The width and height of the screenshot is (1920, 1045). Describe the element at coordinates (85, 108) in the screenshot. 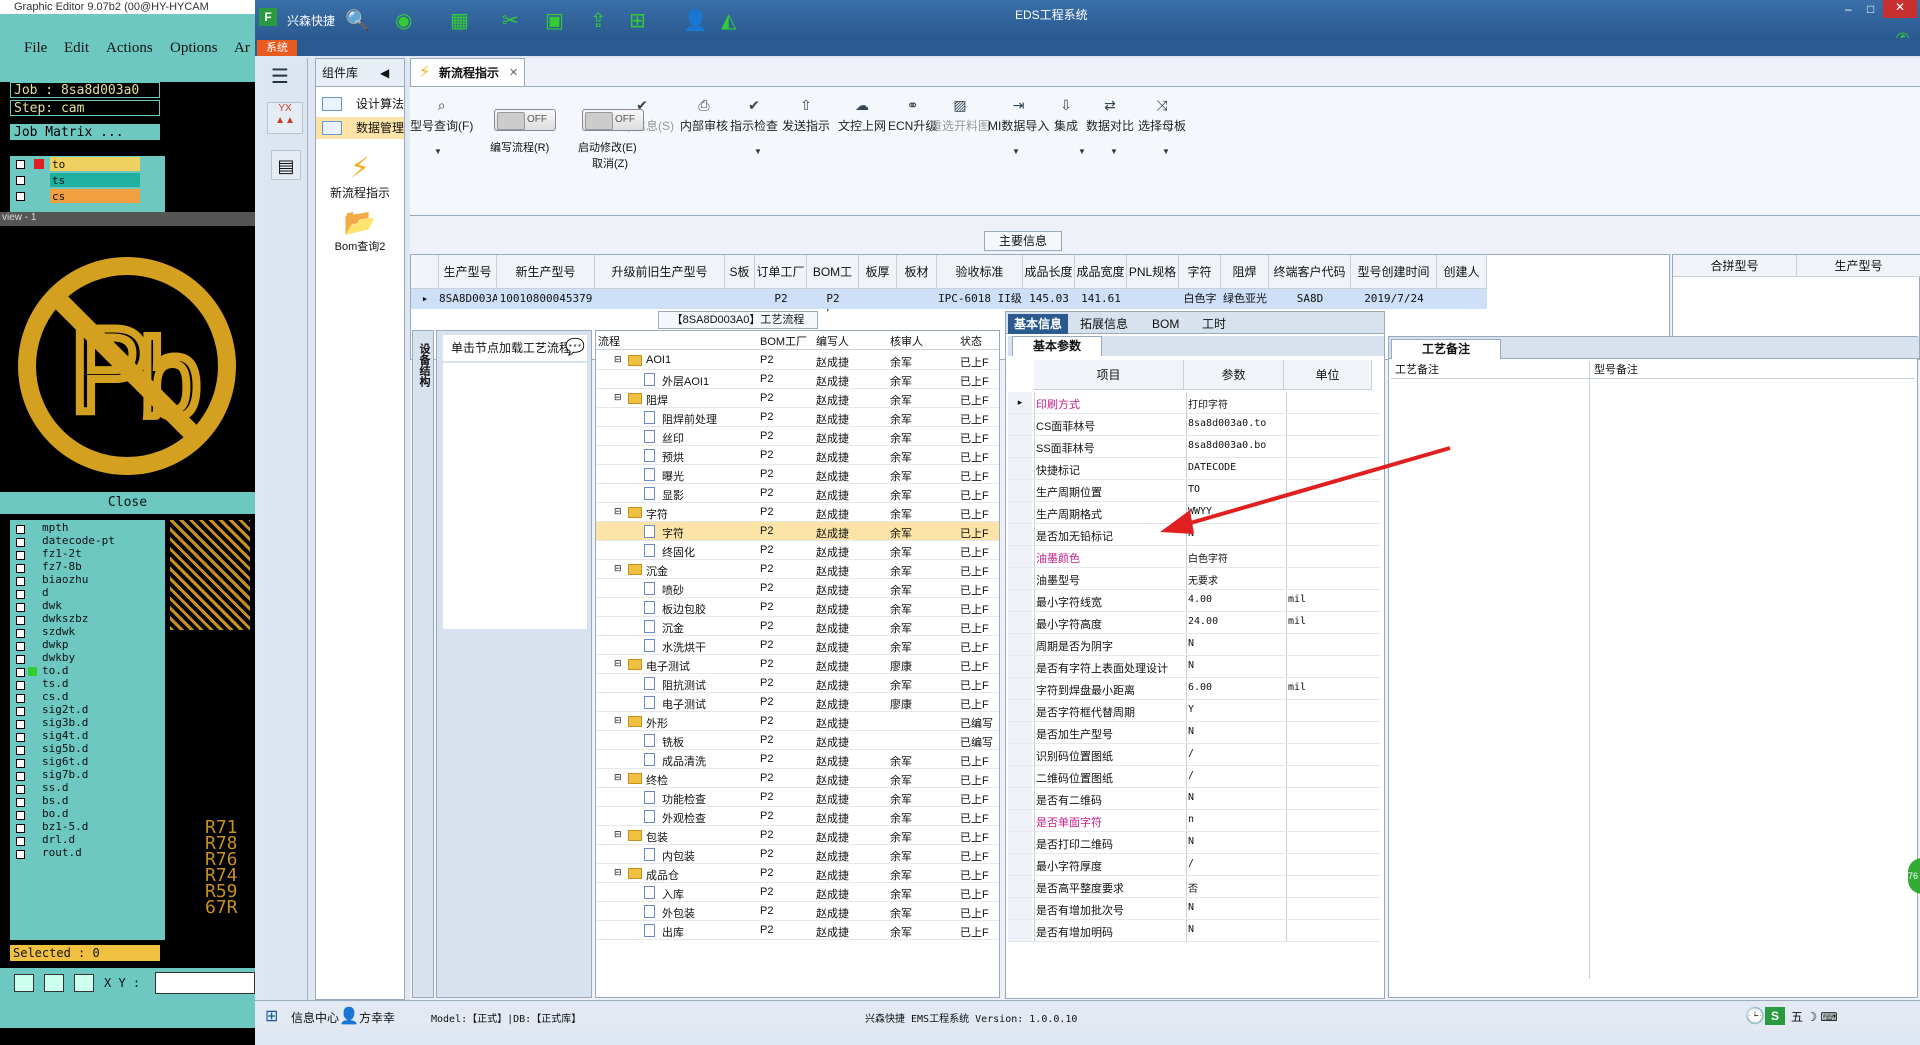

I see `ge-step-field: Step: cam` at that location.